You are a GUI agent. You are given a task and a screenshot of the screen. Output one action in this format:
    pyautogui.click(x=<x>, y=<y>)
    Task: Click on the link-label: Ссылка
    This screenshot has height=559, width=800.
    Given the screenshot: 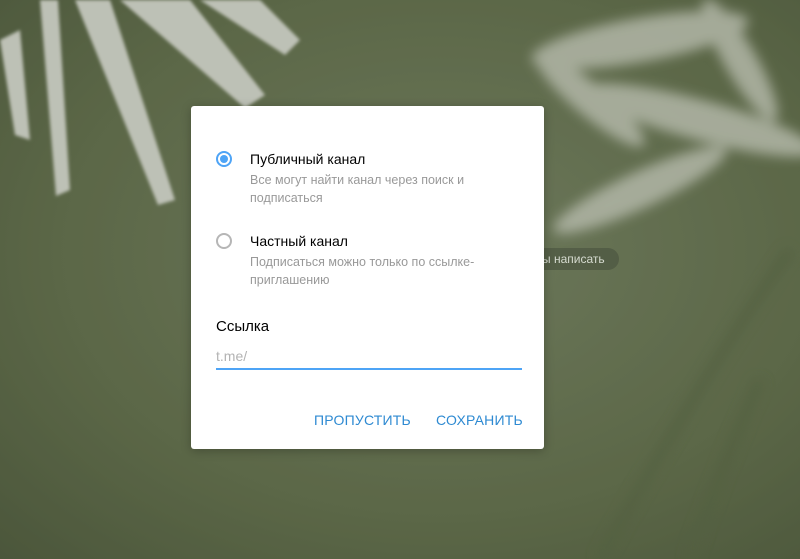 What is the action you would take?
    pyautogui.click(x=243, y=326)
    